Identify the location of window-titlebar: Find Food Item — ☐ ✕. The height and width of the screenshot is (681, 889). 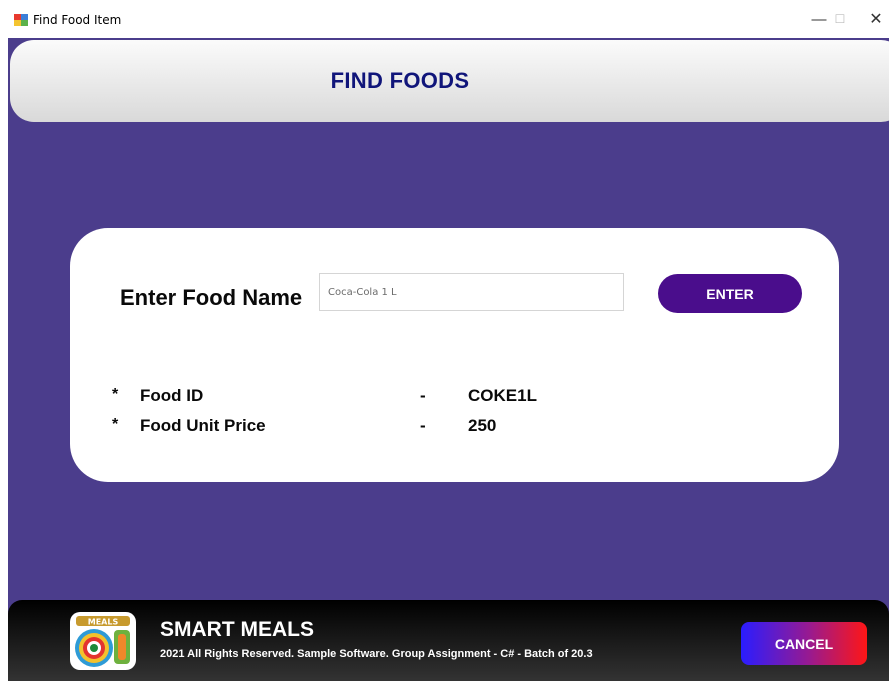
(444, 19).